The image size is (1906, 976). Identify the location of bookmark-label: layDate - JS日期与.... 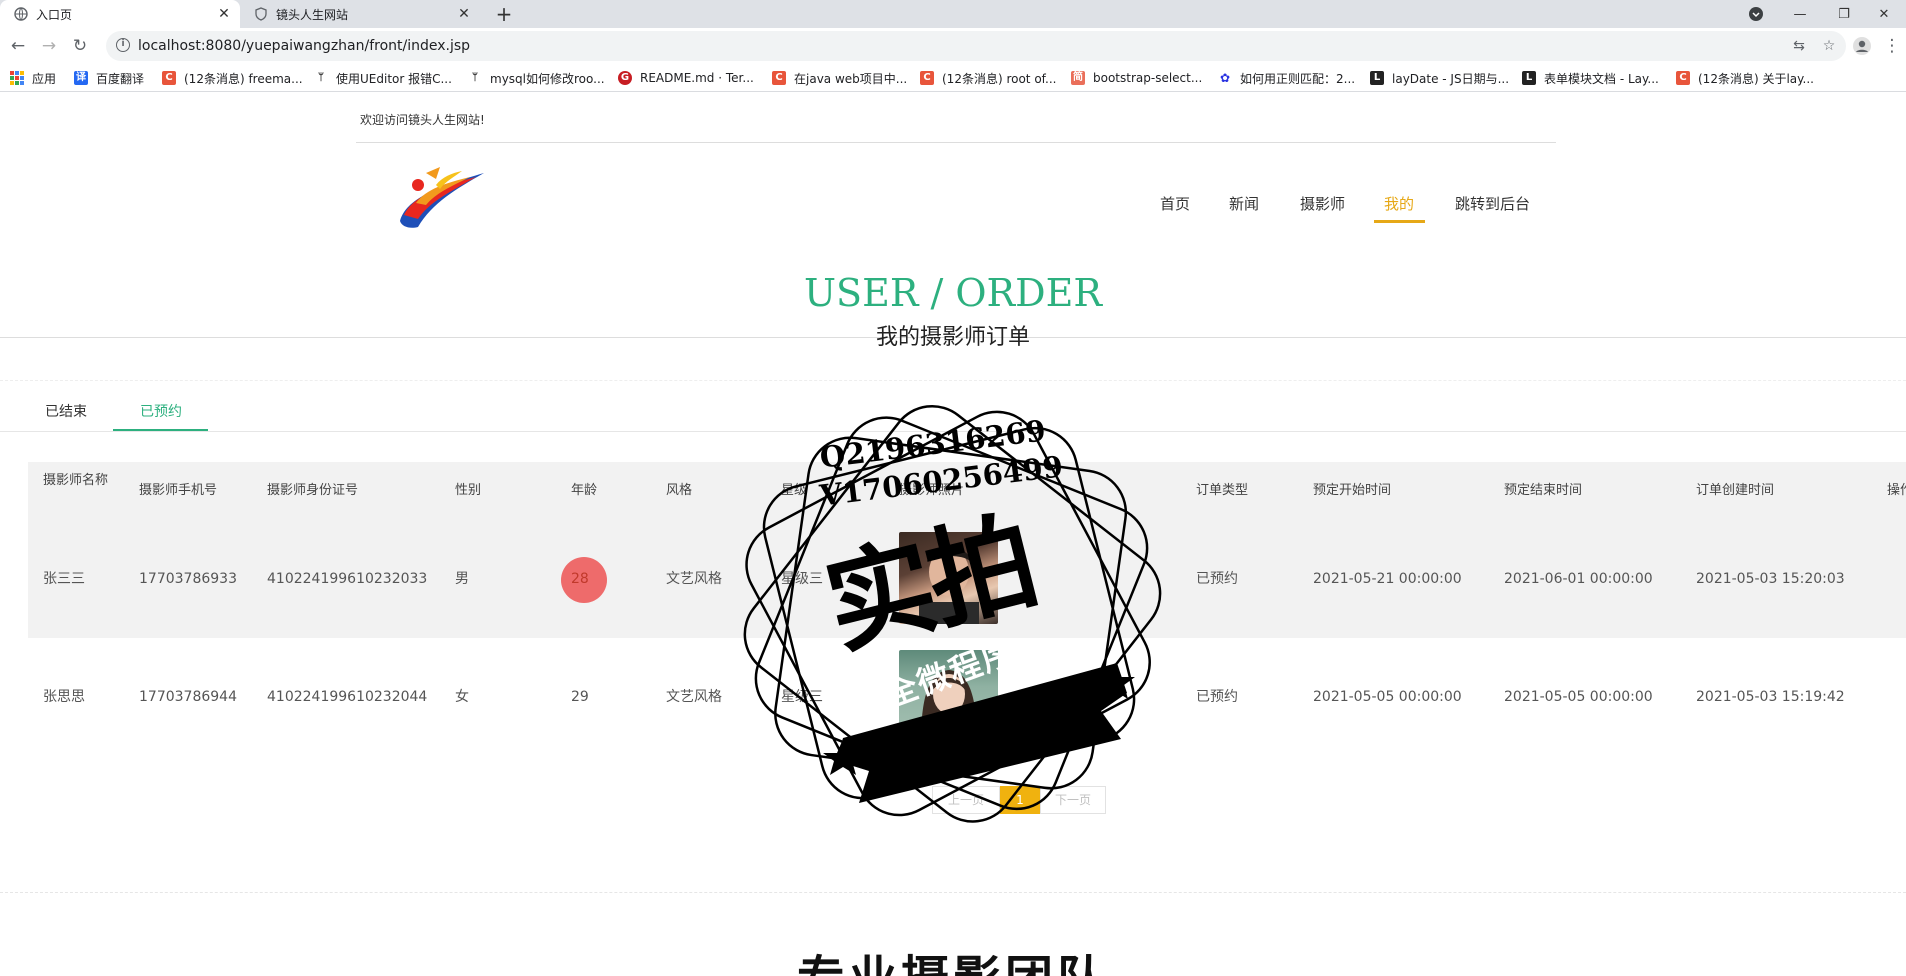
(1451, 78).